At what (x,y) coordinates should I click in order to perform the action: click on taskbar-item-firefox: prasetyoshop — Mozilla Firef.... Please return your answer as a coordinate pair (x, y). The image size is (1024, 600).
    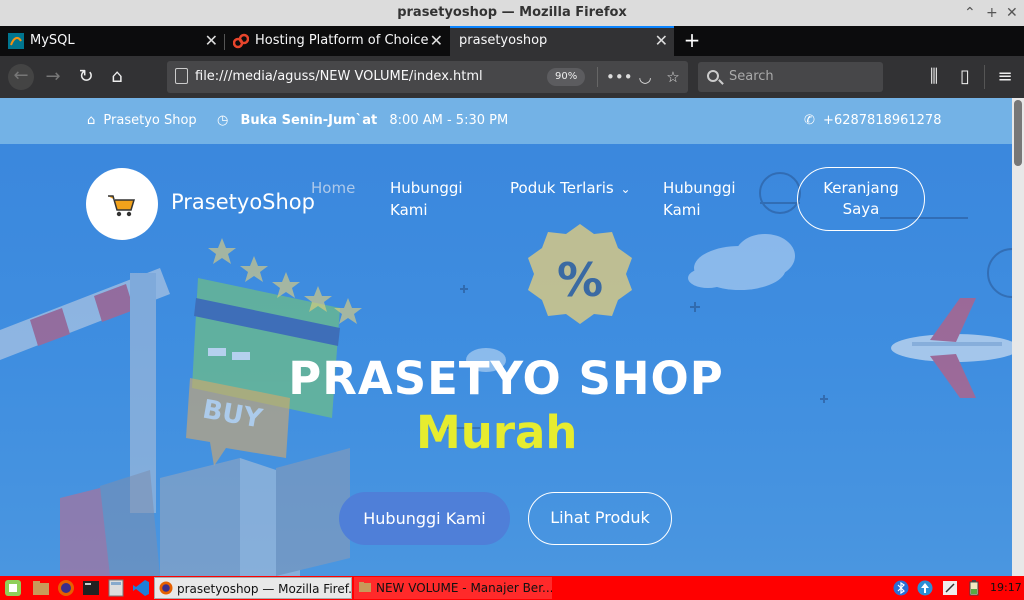
    Looking at the image, I should click on (253, 588).